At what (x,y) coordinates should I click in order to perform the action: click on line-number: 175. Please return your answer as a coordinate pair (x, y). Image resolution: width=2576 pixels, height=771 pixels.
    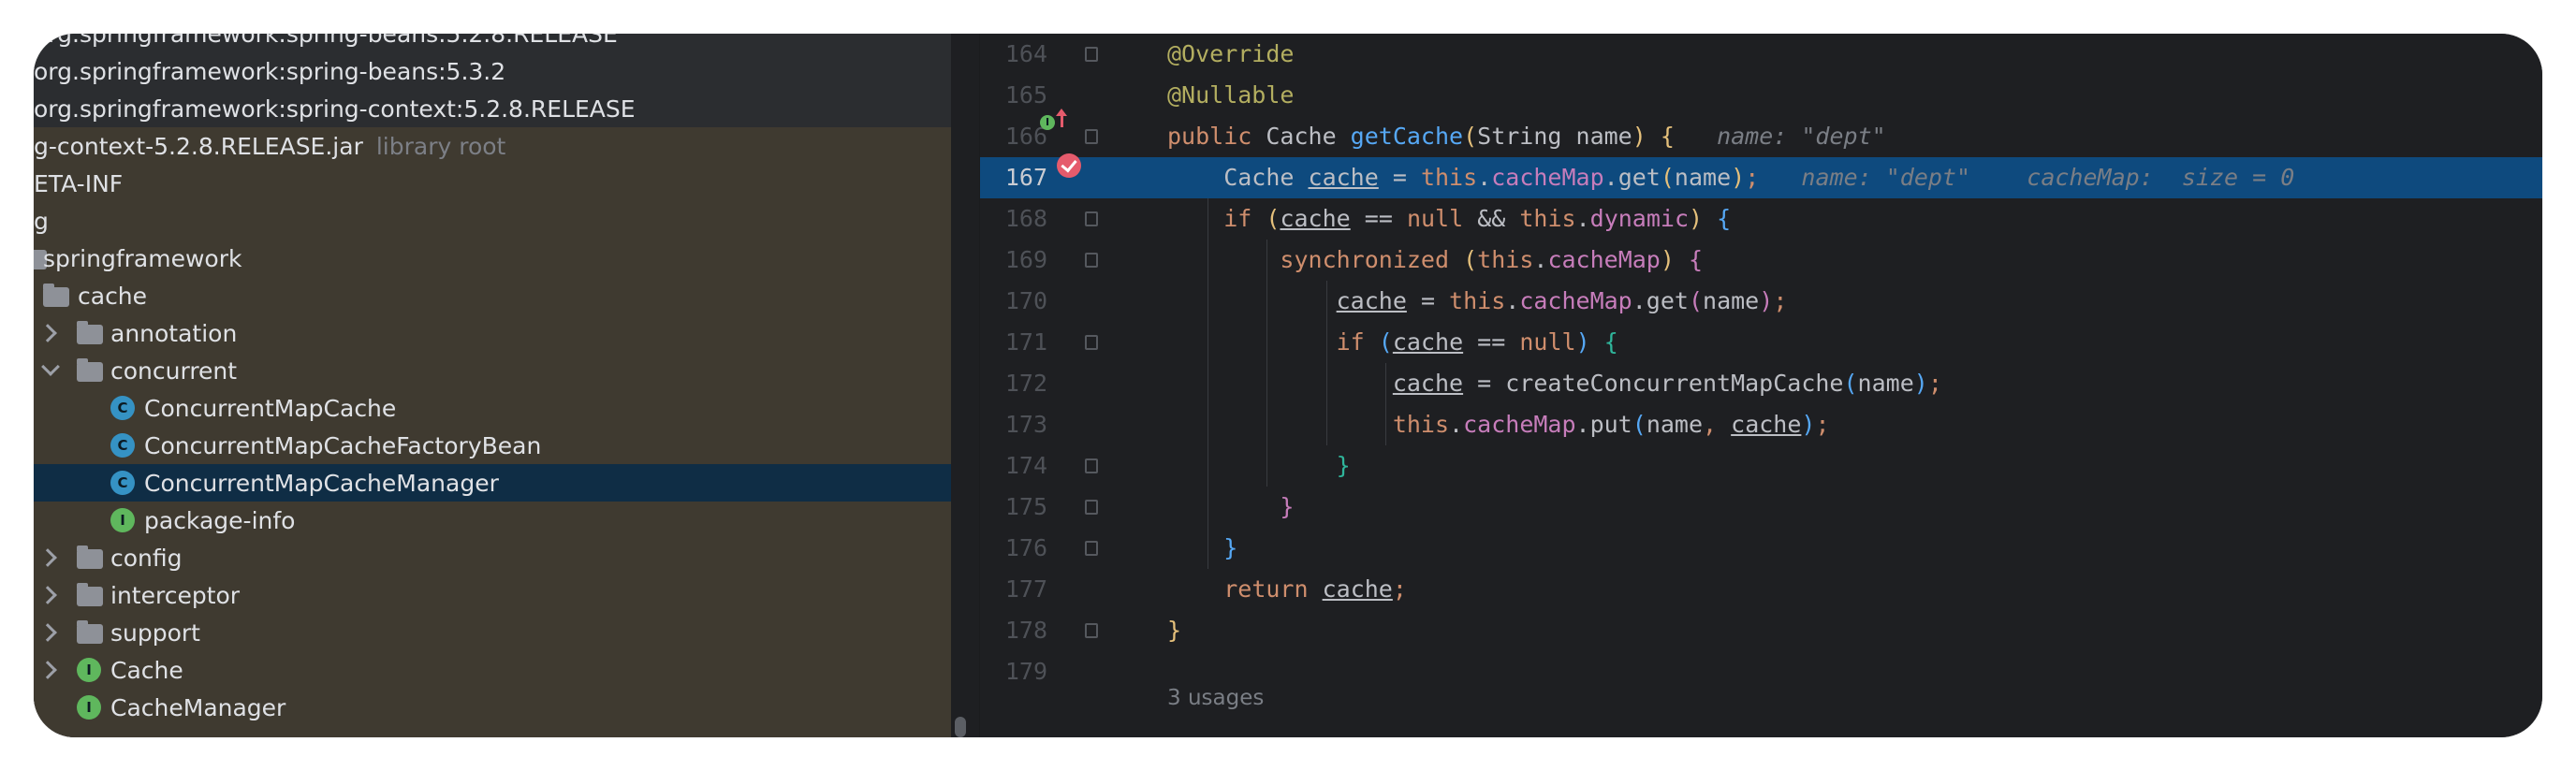
    Looking at the image, I should click on (1025, 506).